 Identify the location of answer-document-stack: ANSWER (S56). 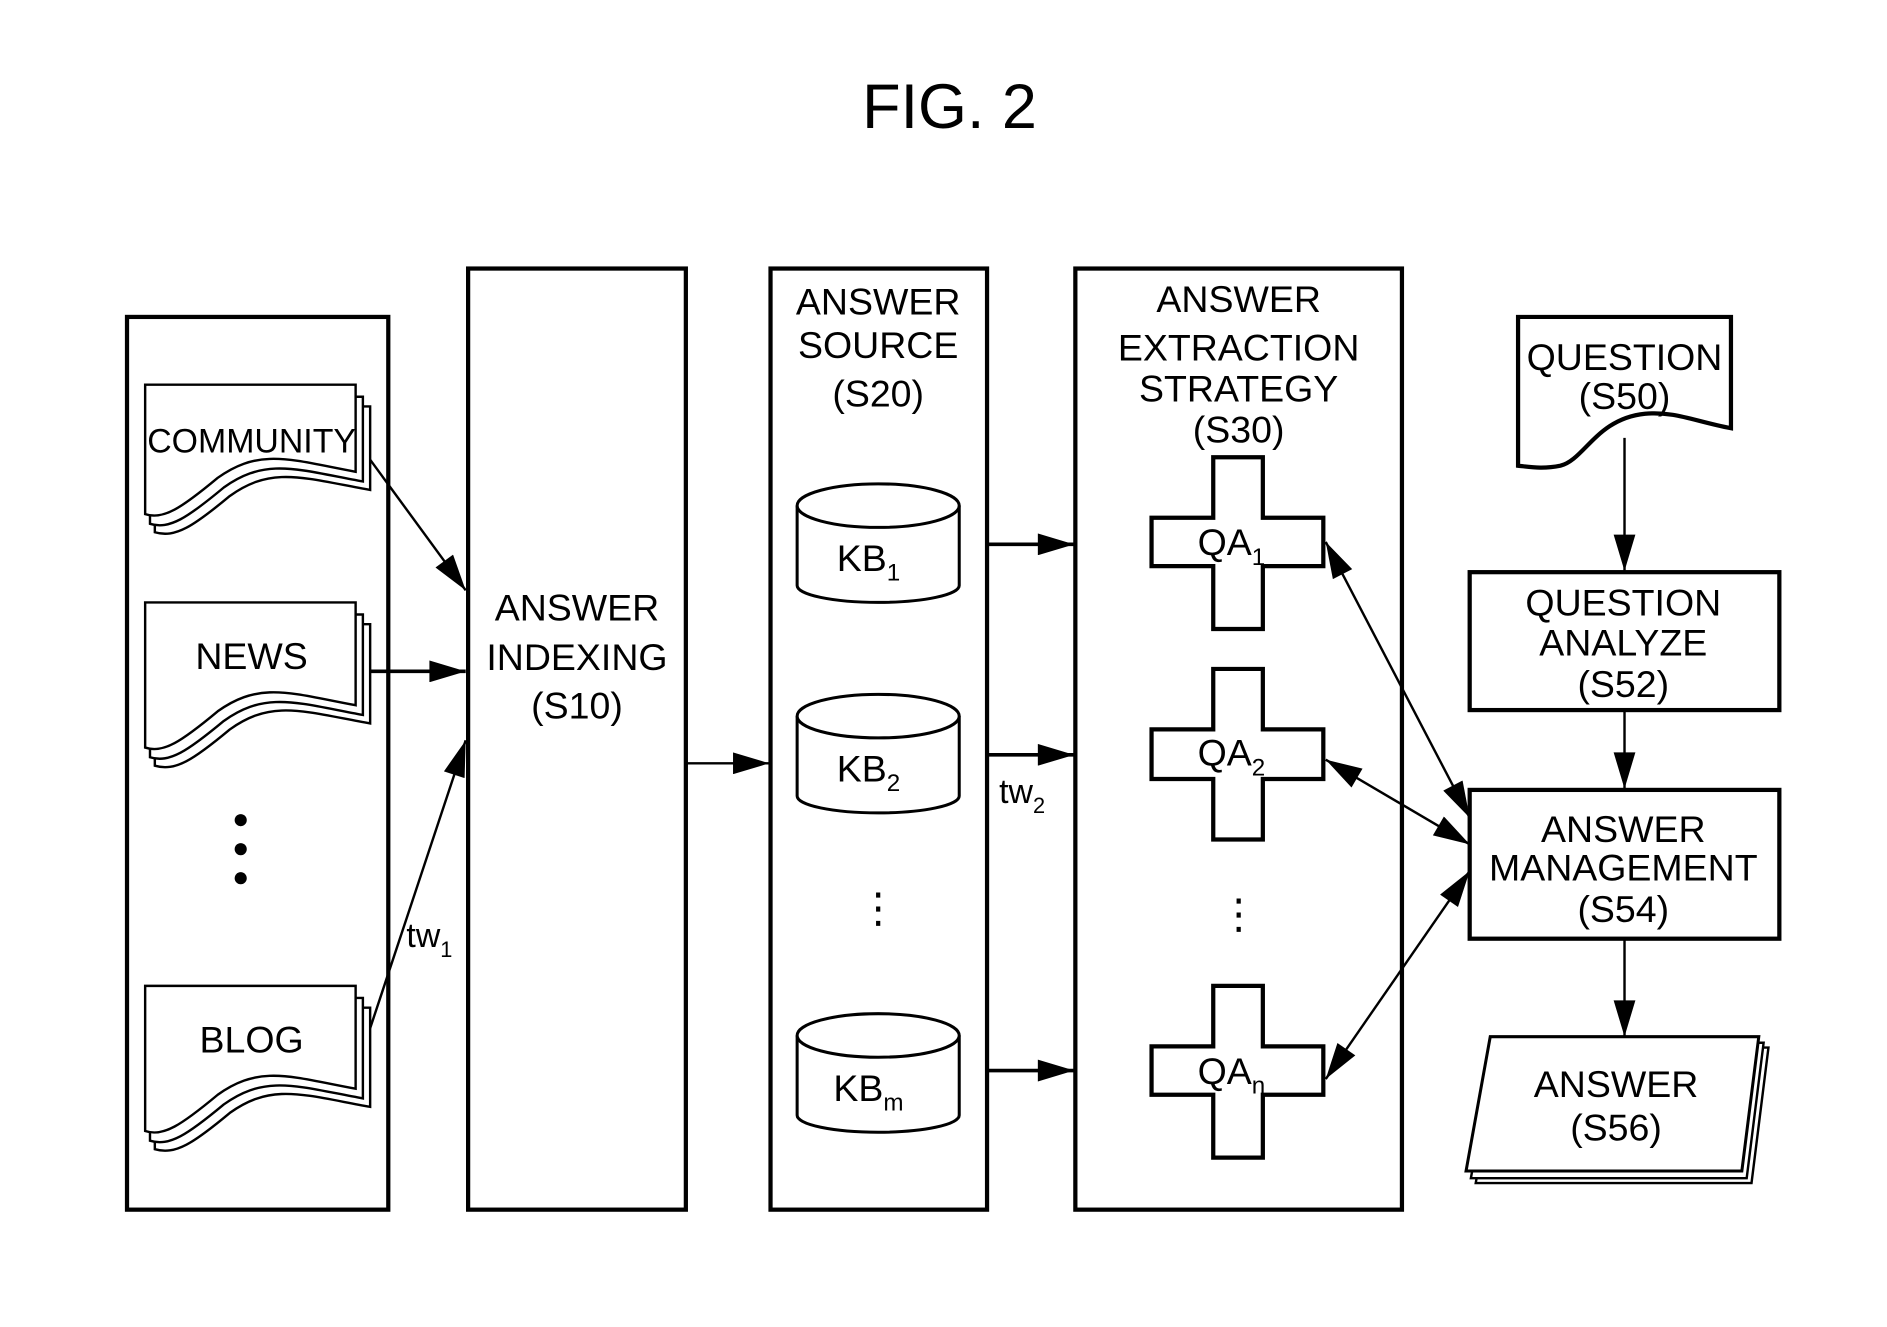
(1617, 1110).